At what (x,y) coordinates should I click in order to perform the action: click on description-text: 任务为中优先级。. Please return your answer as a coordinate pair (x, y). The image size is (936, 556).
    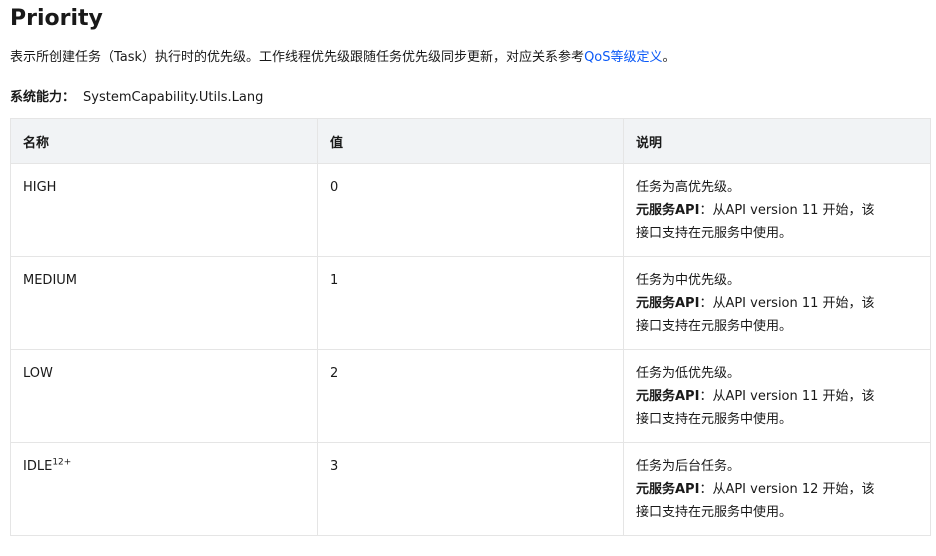
    Looking at the image, I should click on (688, 280).